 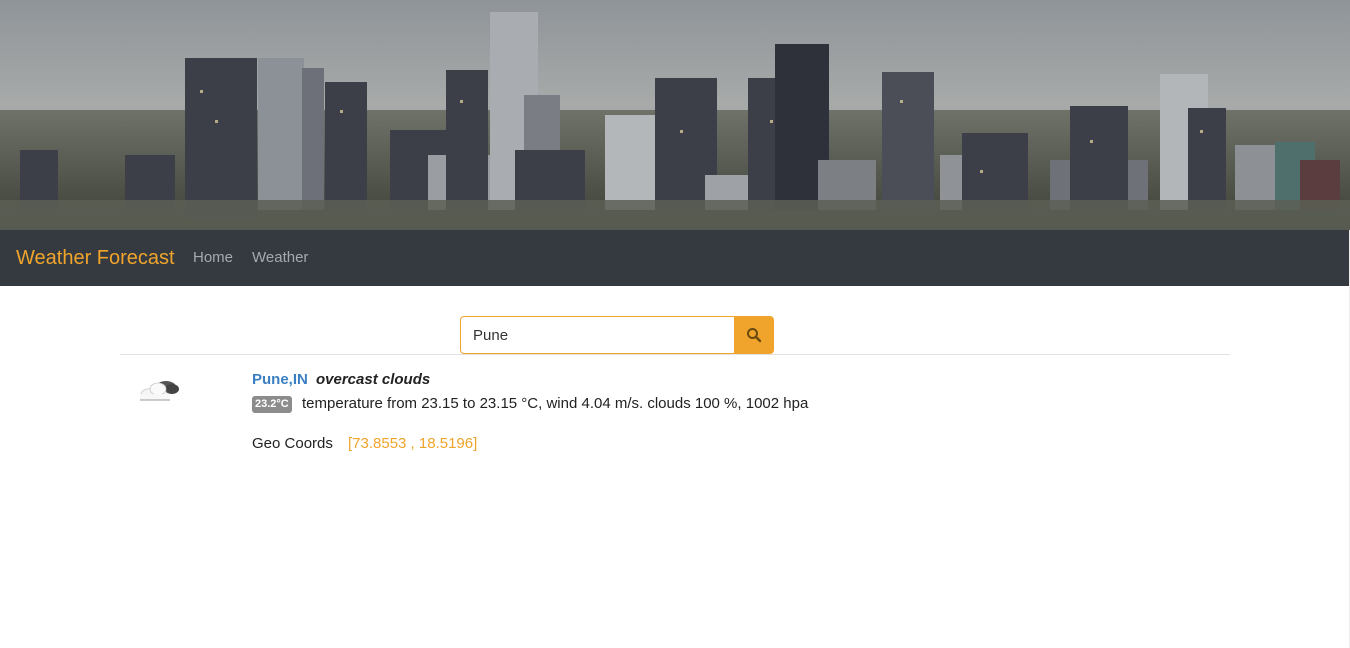 I want to click on search-input, so click(x=597, y=335).